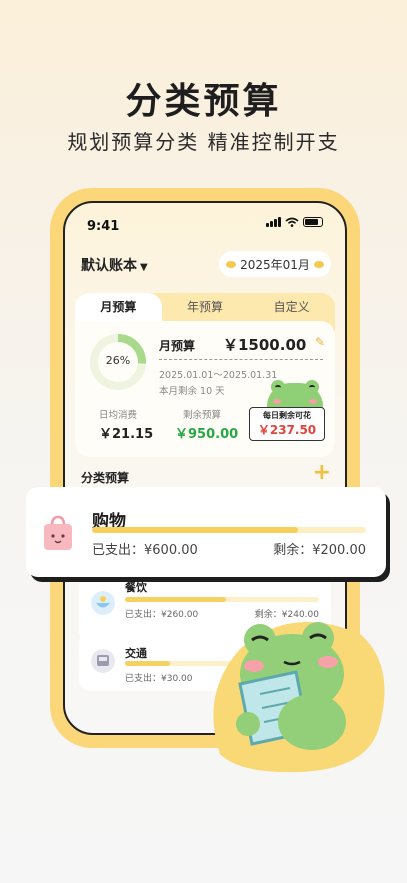 The width and height of the screenshot is (407, 883). What do you see at coordinates (320, 342) in the screenshot?
I see `edit-pencil-icon: ✎` at bounding box center [320, 342].